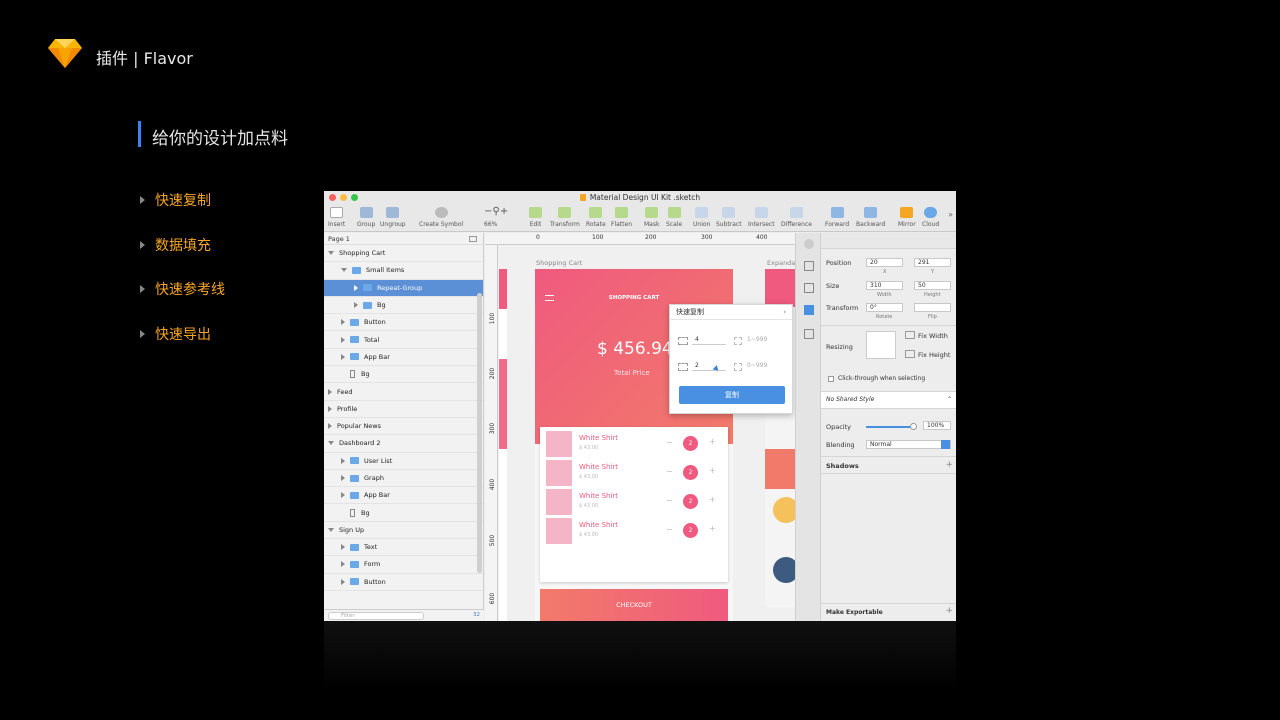  I want to click on layers-scrollbar, so click(479, 433).